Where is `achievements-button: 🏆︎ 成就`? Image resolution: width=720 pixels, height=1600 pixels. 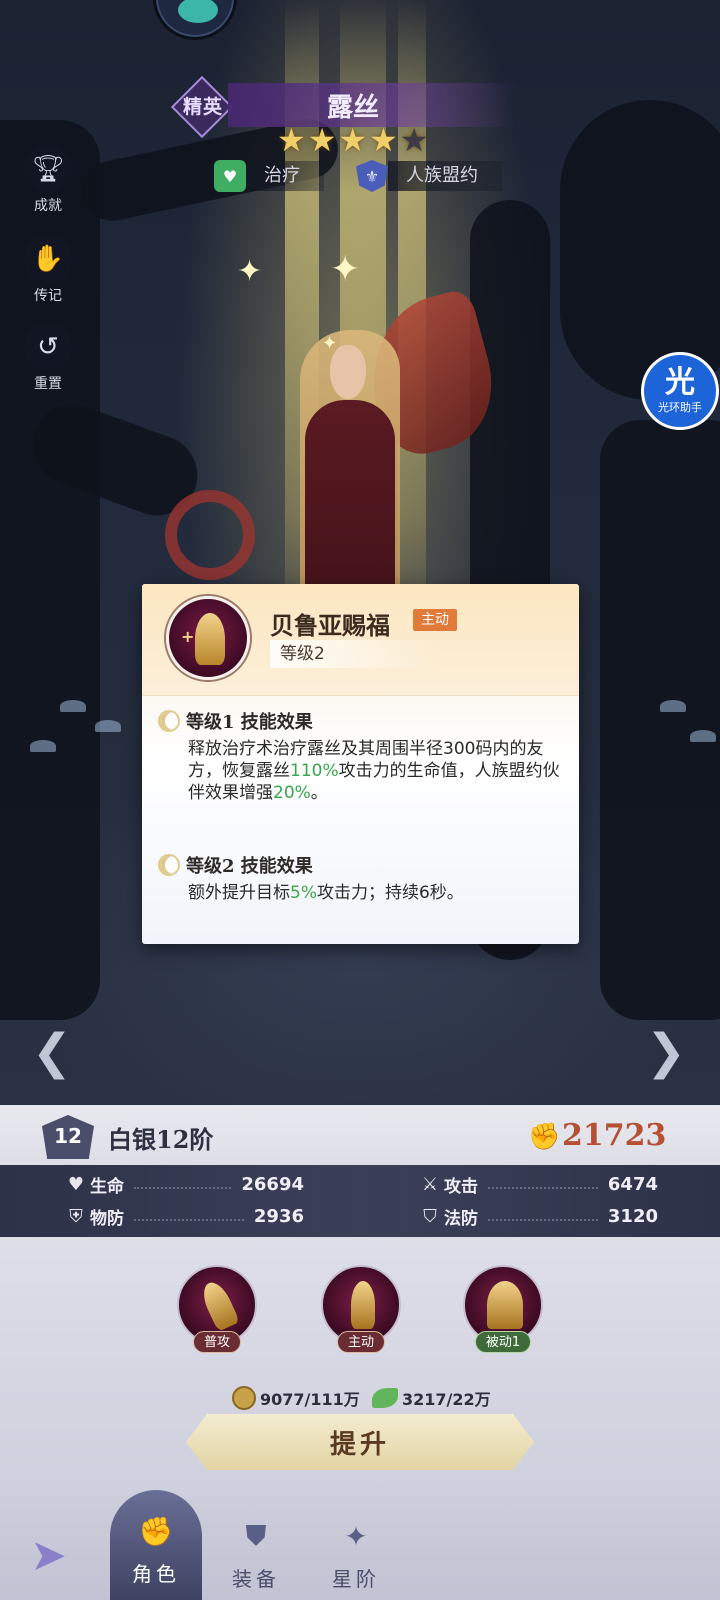 achievements-button: 🏆︎ 成就 is located at coordinates (48, 180).